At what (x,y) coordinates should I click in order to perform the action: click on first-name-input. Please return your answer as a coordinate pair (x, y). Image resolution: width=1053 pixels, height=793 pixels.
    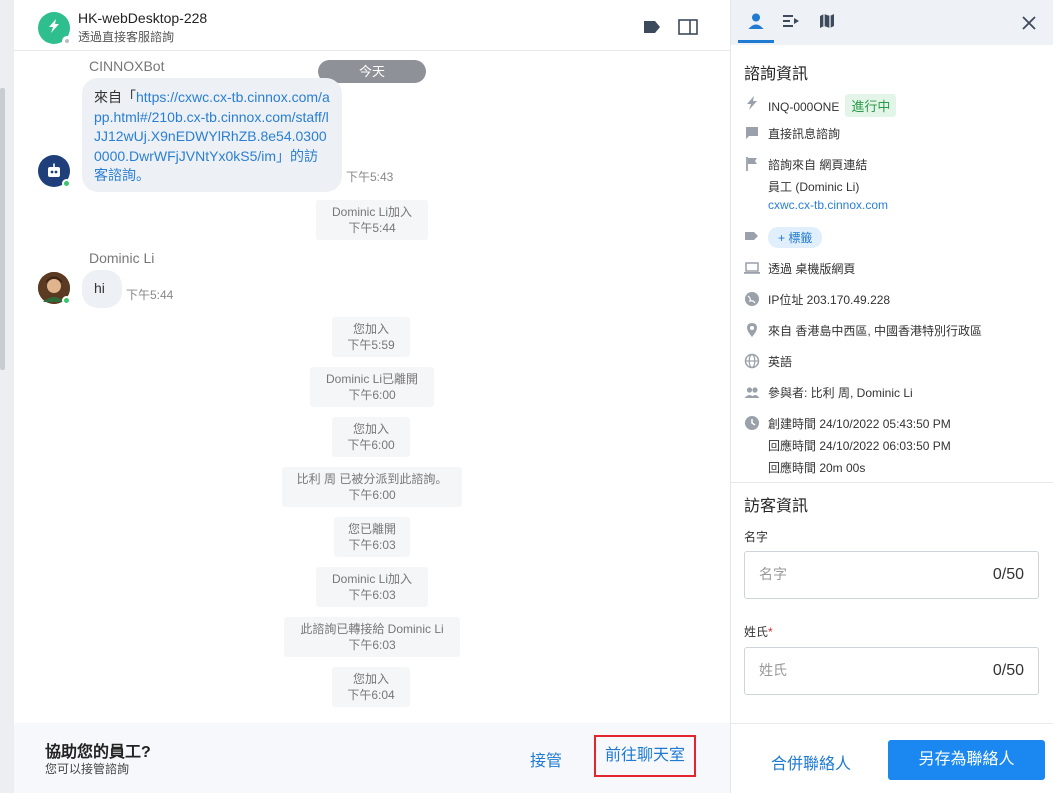
    Looking at the image, I should click on (859, 574).